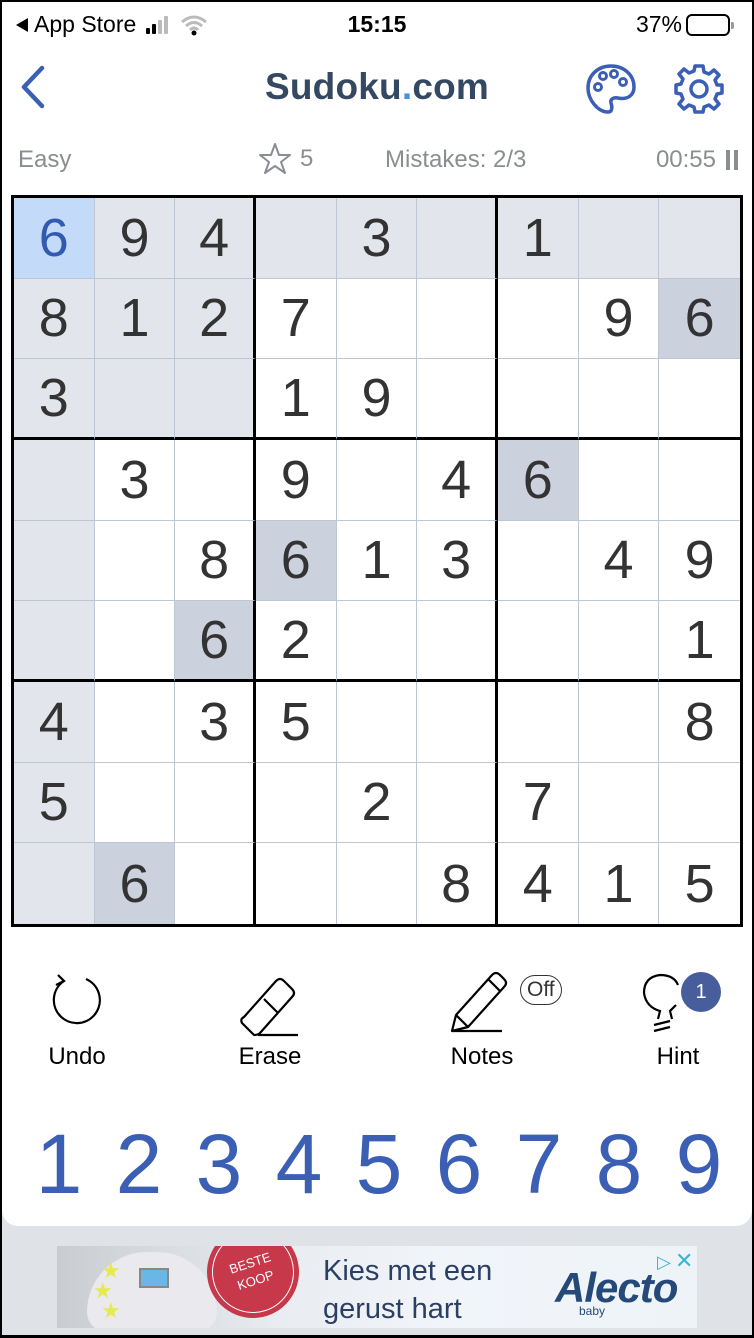 The width and height of the screenshot is (754, 1338). I want to click on undo-button: Undo, so click(77, 1022).